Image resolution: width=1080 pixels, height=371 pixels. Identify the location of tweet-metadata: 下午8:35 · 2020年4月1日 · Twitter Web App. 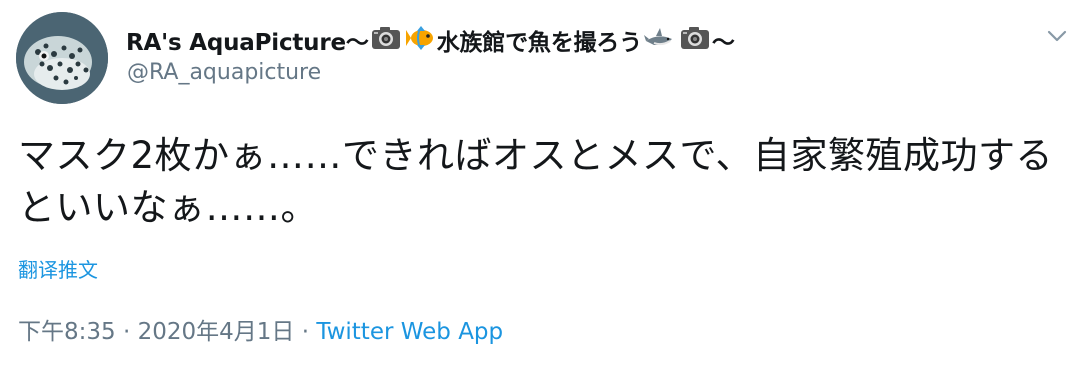
(260, 329).